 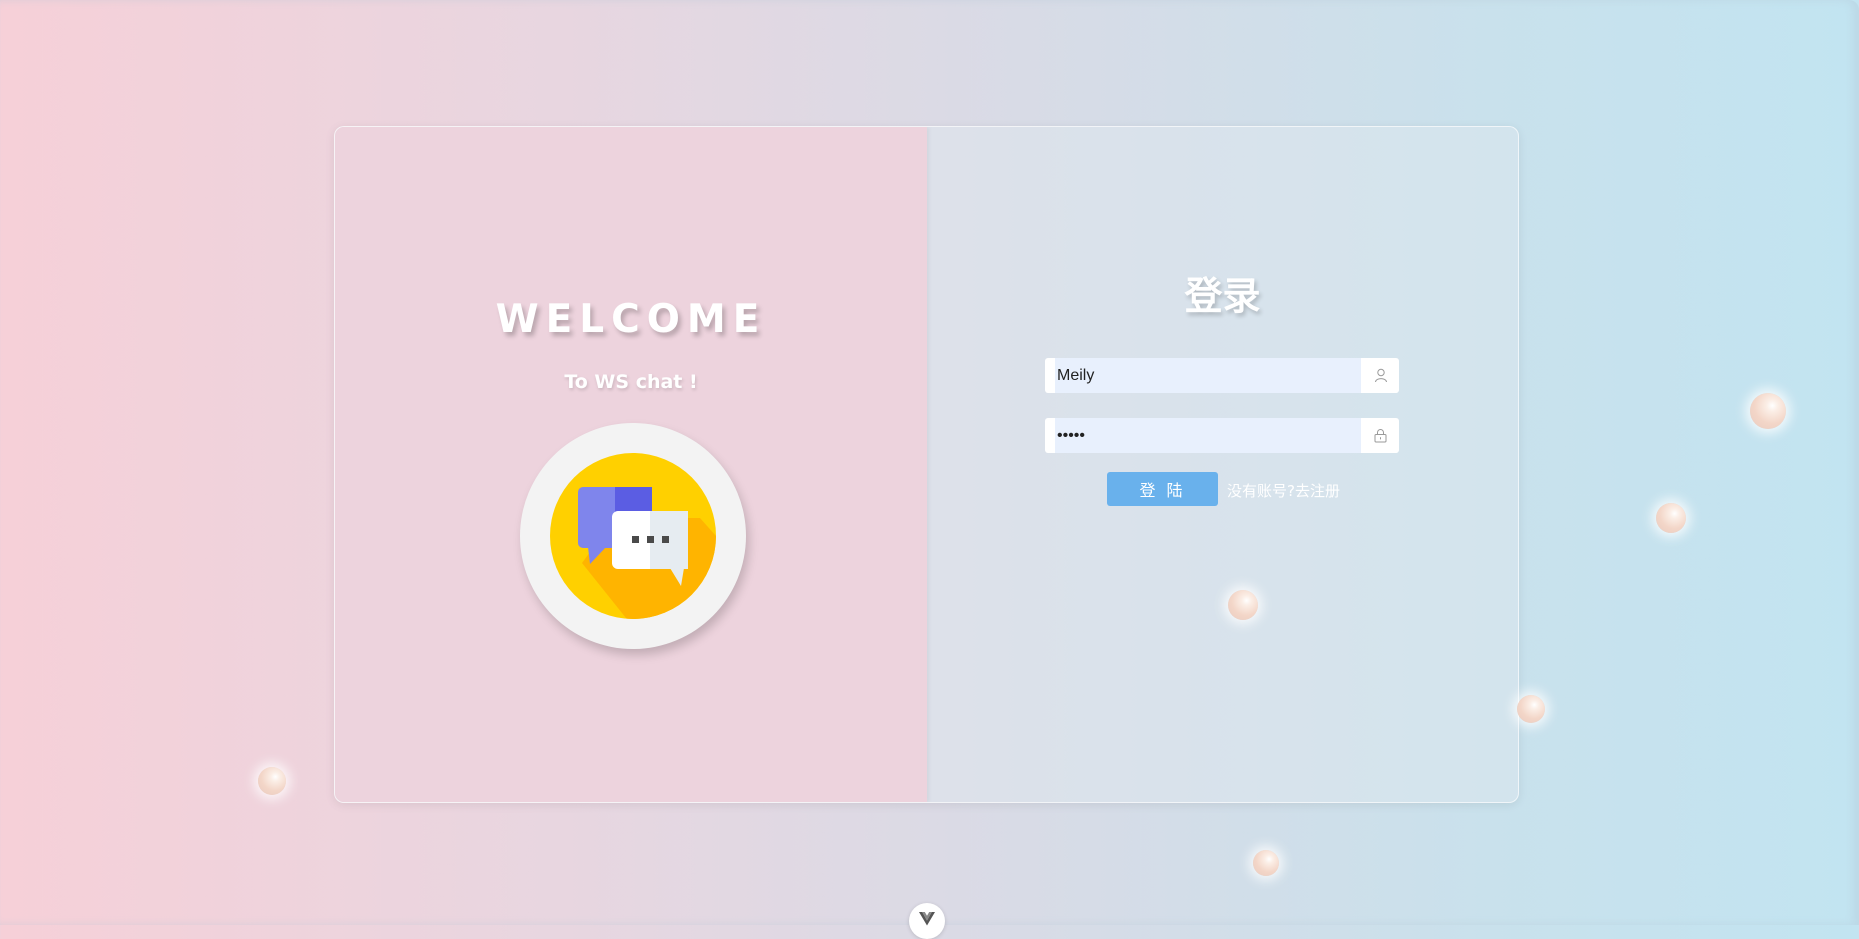 What do you see at coordinates (1162, 489) in the screenshot?
I see `login-button: 登 陆` at bounding box center [1162, 489].